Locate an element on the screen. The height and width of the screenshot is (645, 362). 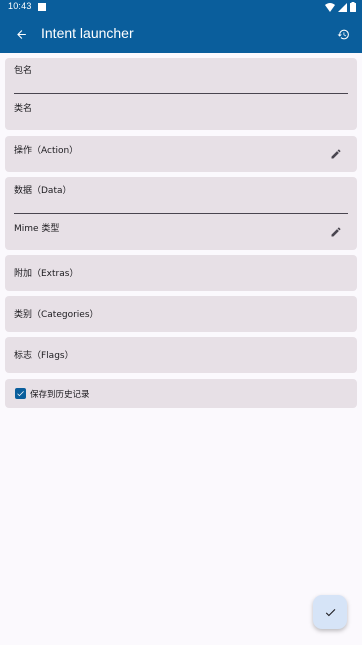
notification-icon is located at coordinates (42, 7).